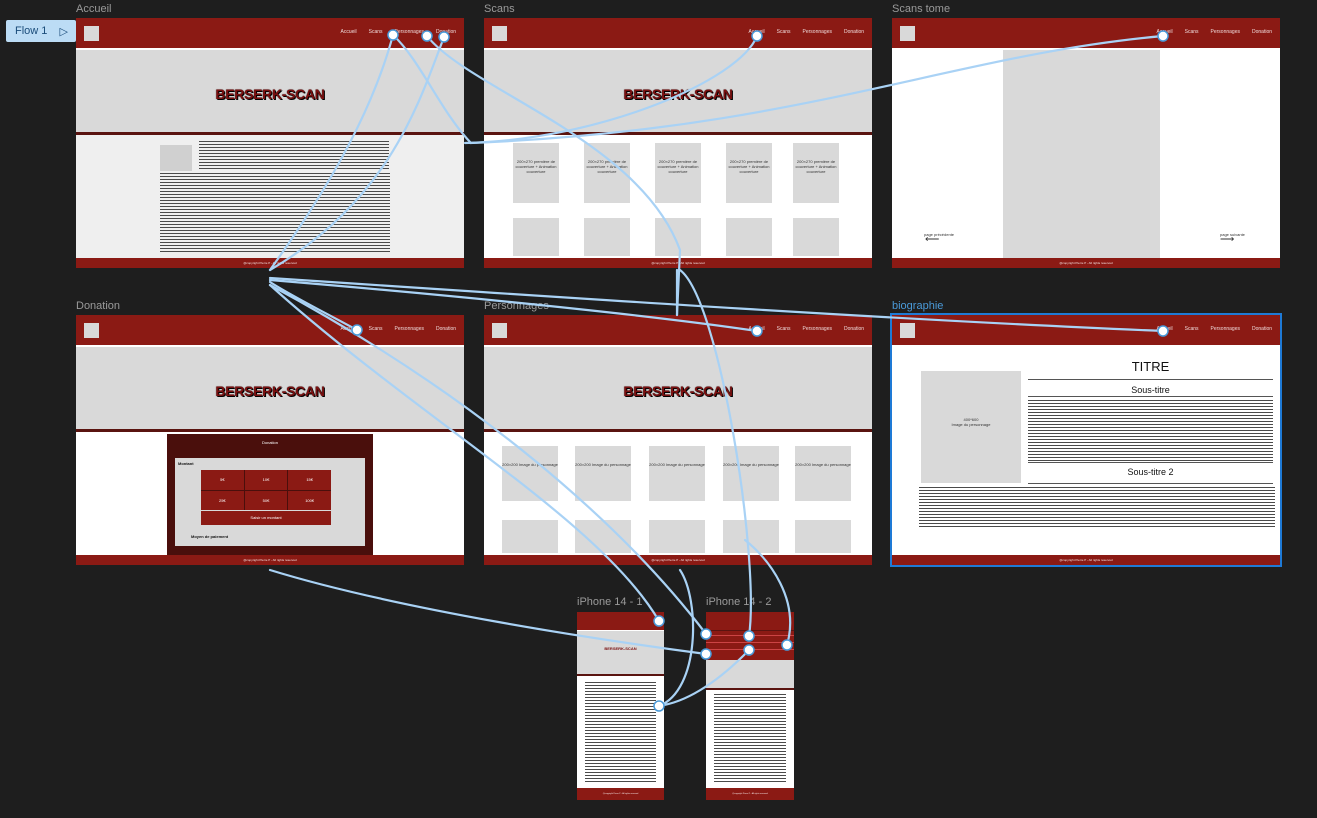 Image resolution: width=1317 pixels, height=818 pixels. I want to click on divider, so click(1150, 462).